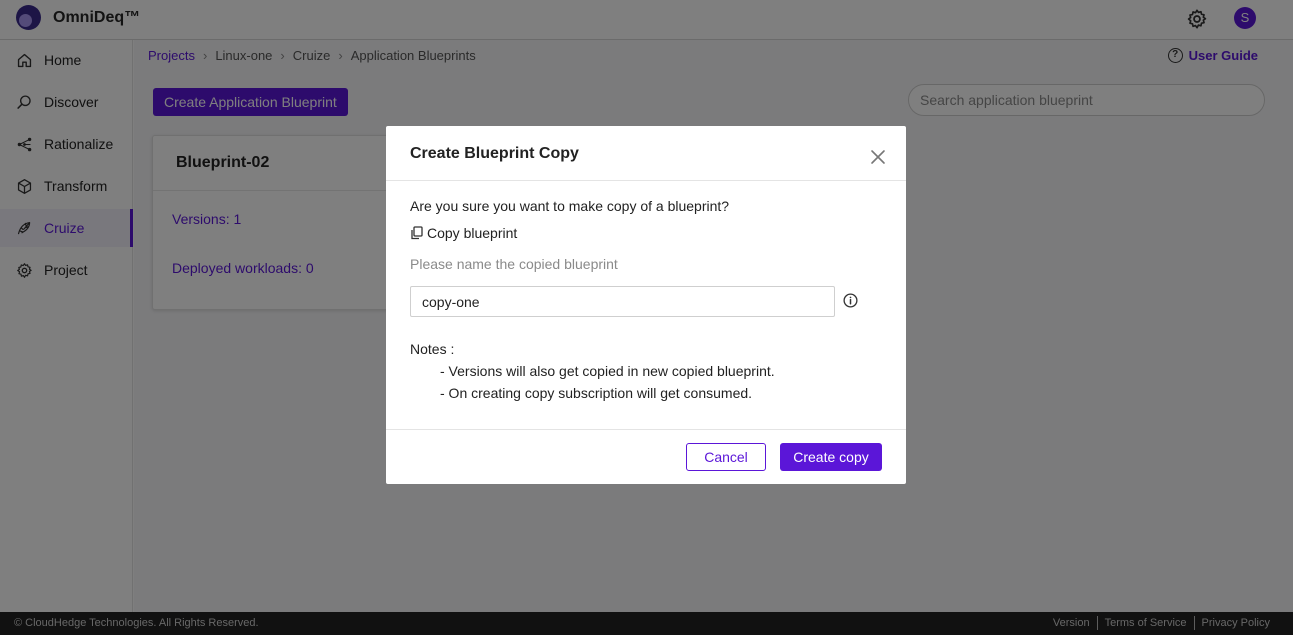  I want to click on close-icon, so click(878, 157).